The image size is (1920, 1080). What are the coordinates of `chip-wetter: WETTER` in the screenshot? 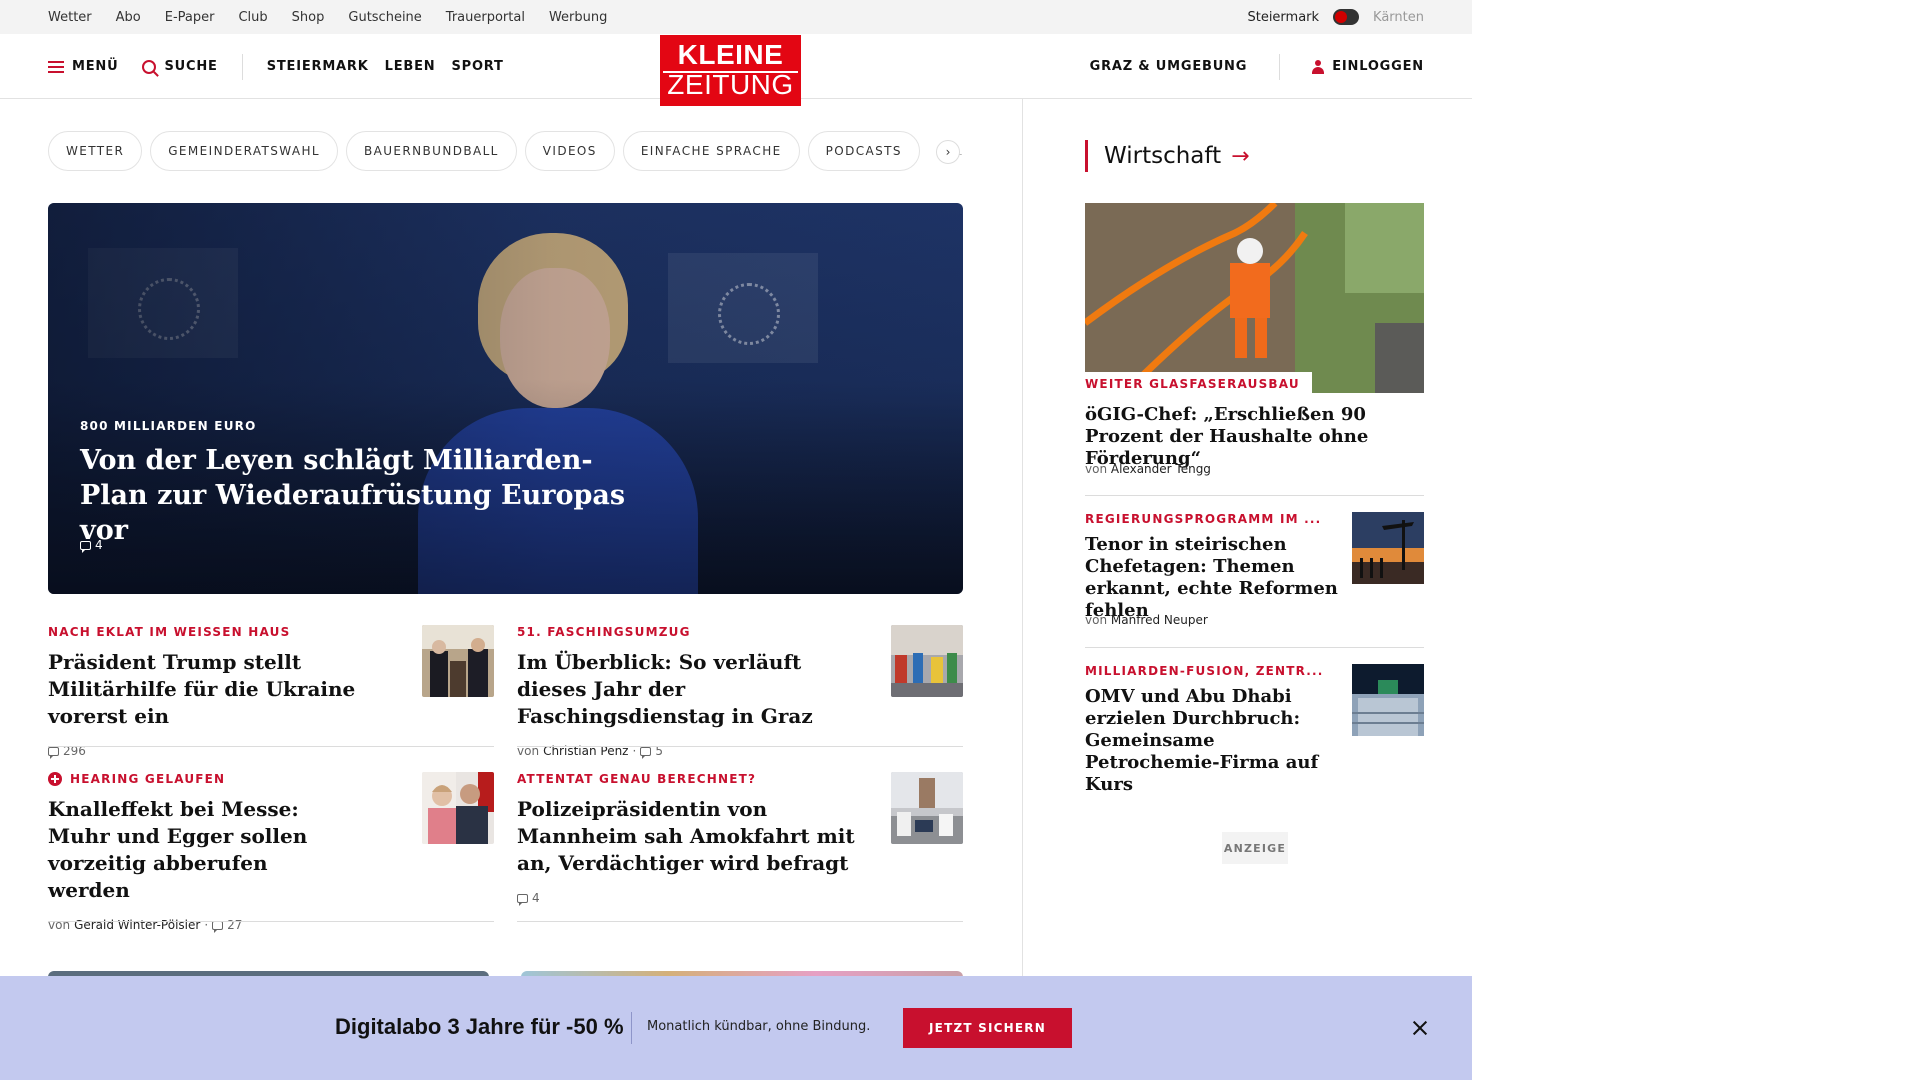 It's located at (95, 151).